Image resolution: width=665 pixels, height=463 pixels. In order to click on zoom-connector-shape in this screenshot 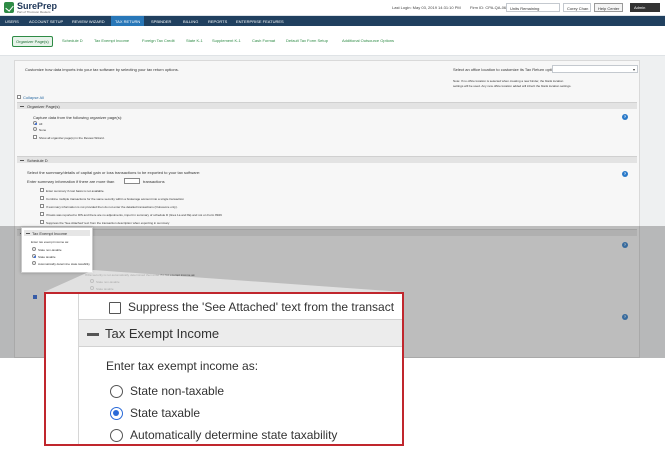, I will do `click(224, 281)`.